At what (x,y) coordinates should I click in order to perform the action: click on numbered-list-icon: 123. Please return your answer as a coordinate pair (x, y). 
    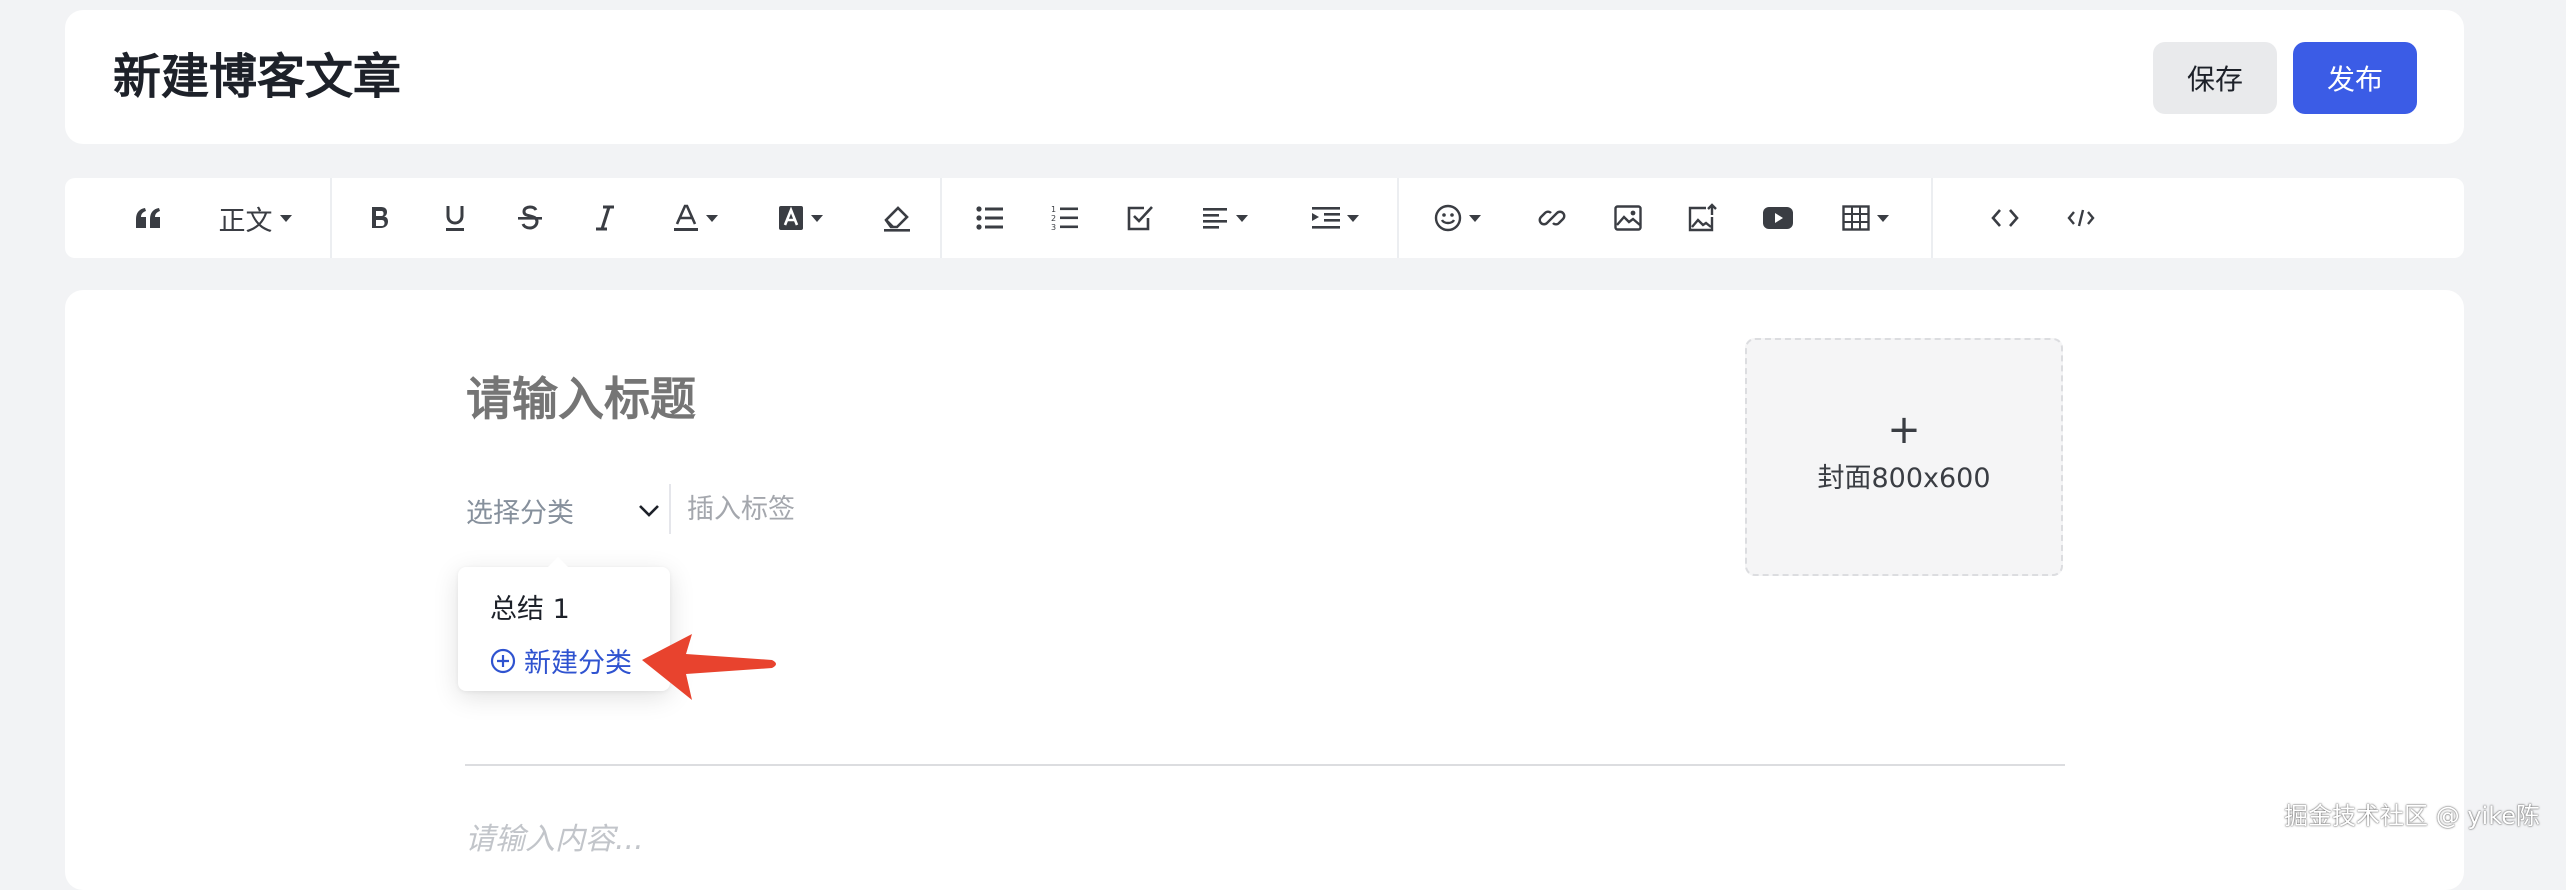
    Looking at the image, I should click on (1065, 218).